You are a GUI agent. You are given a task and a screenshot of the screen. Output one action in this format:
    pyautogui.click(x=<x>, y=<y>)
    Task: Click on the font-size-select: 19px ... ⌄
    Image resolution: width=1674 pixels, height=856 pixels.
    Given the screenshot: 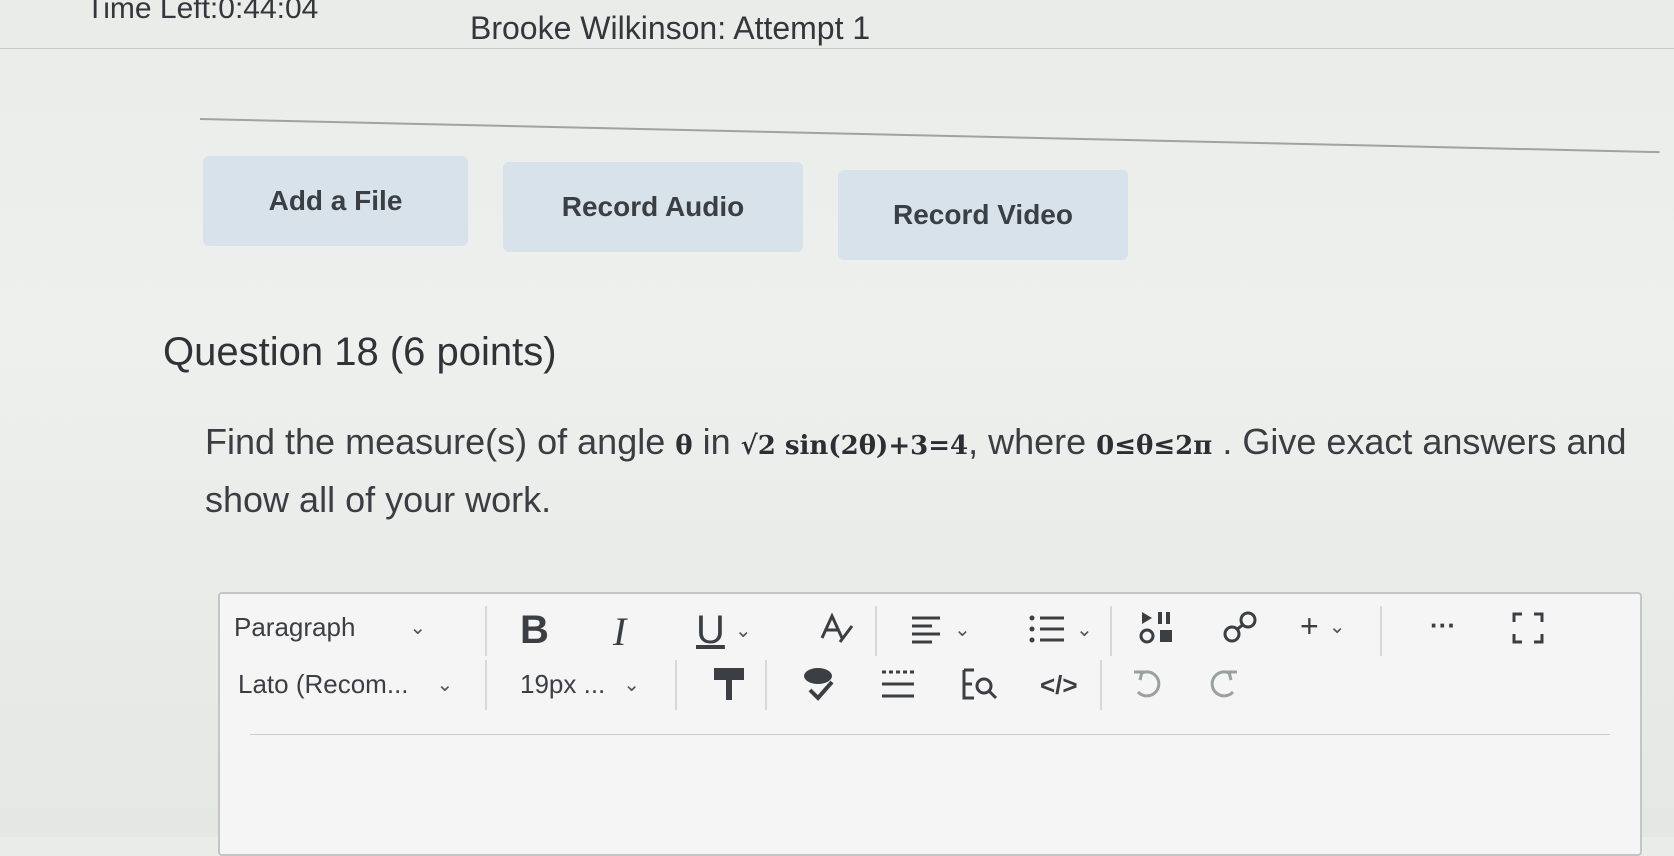 What is the action you would take?
    pyautogui.click(x=580, y=684)
    